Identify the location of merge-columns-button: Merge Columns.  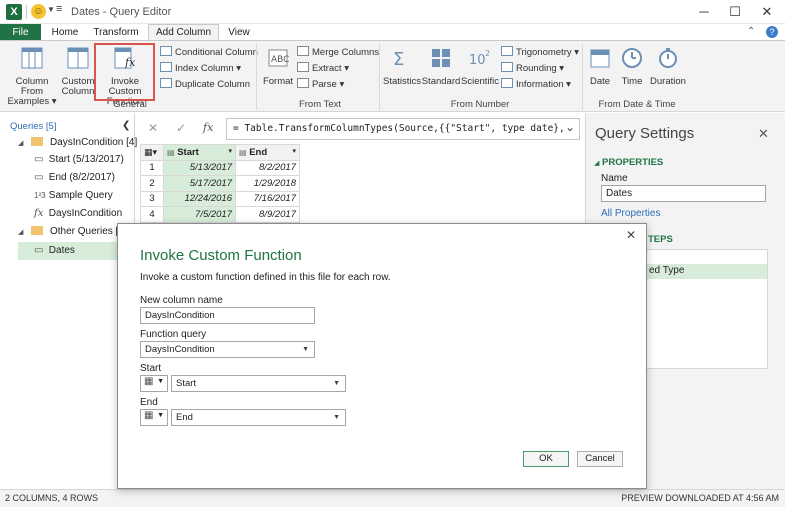
(338, 53).